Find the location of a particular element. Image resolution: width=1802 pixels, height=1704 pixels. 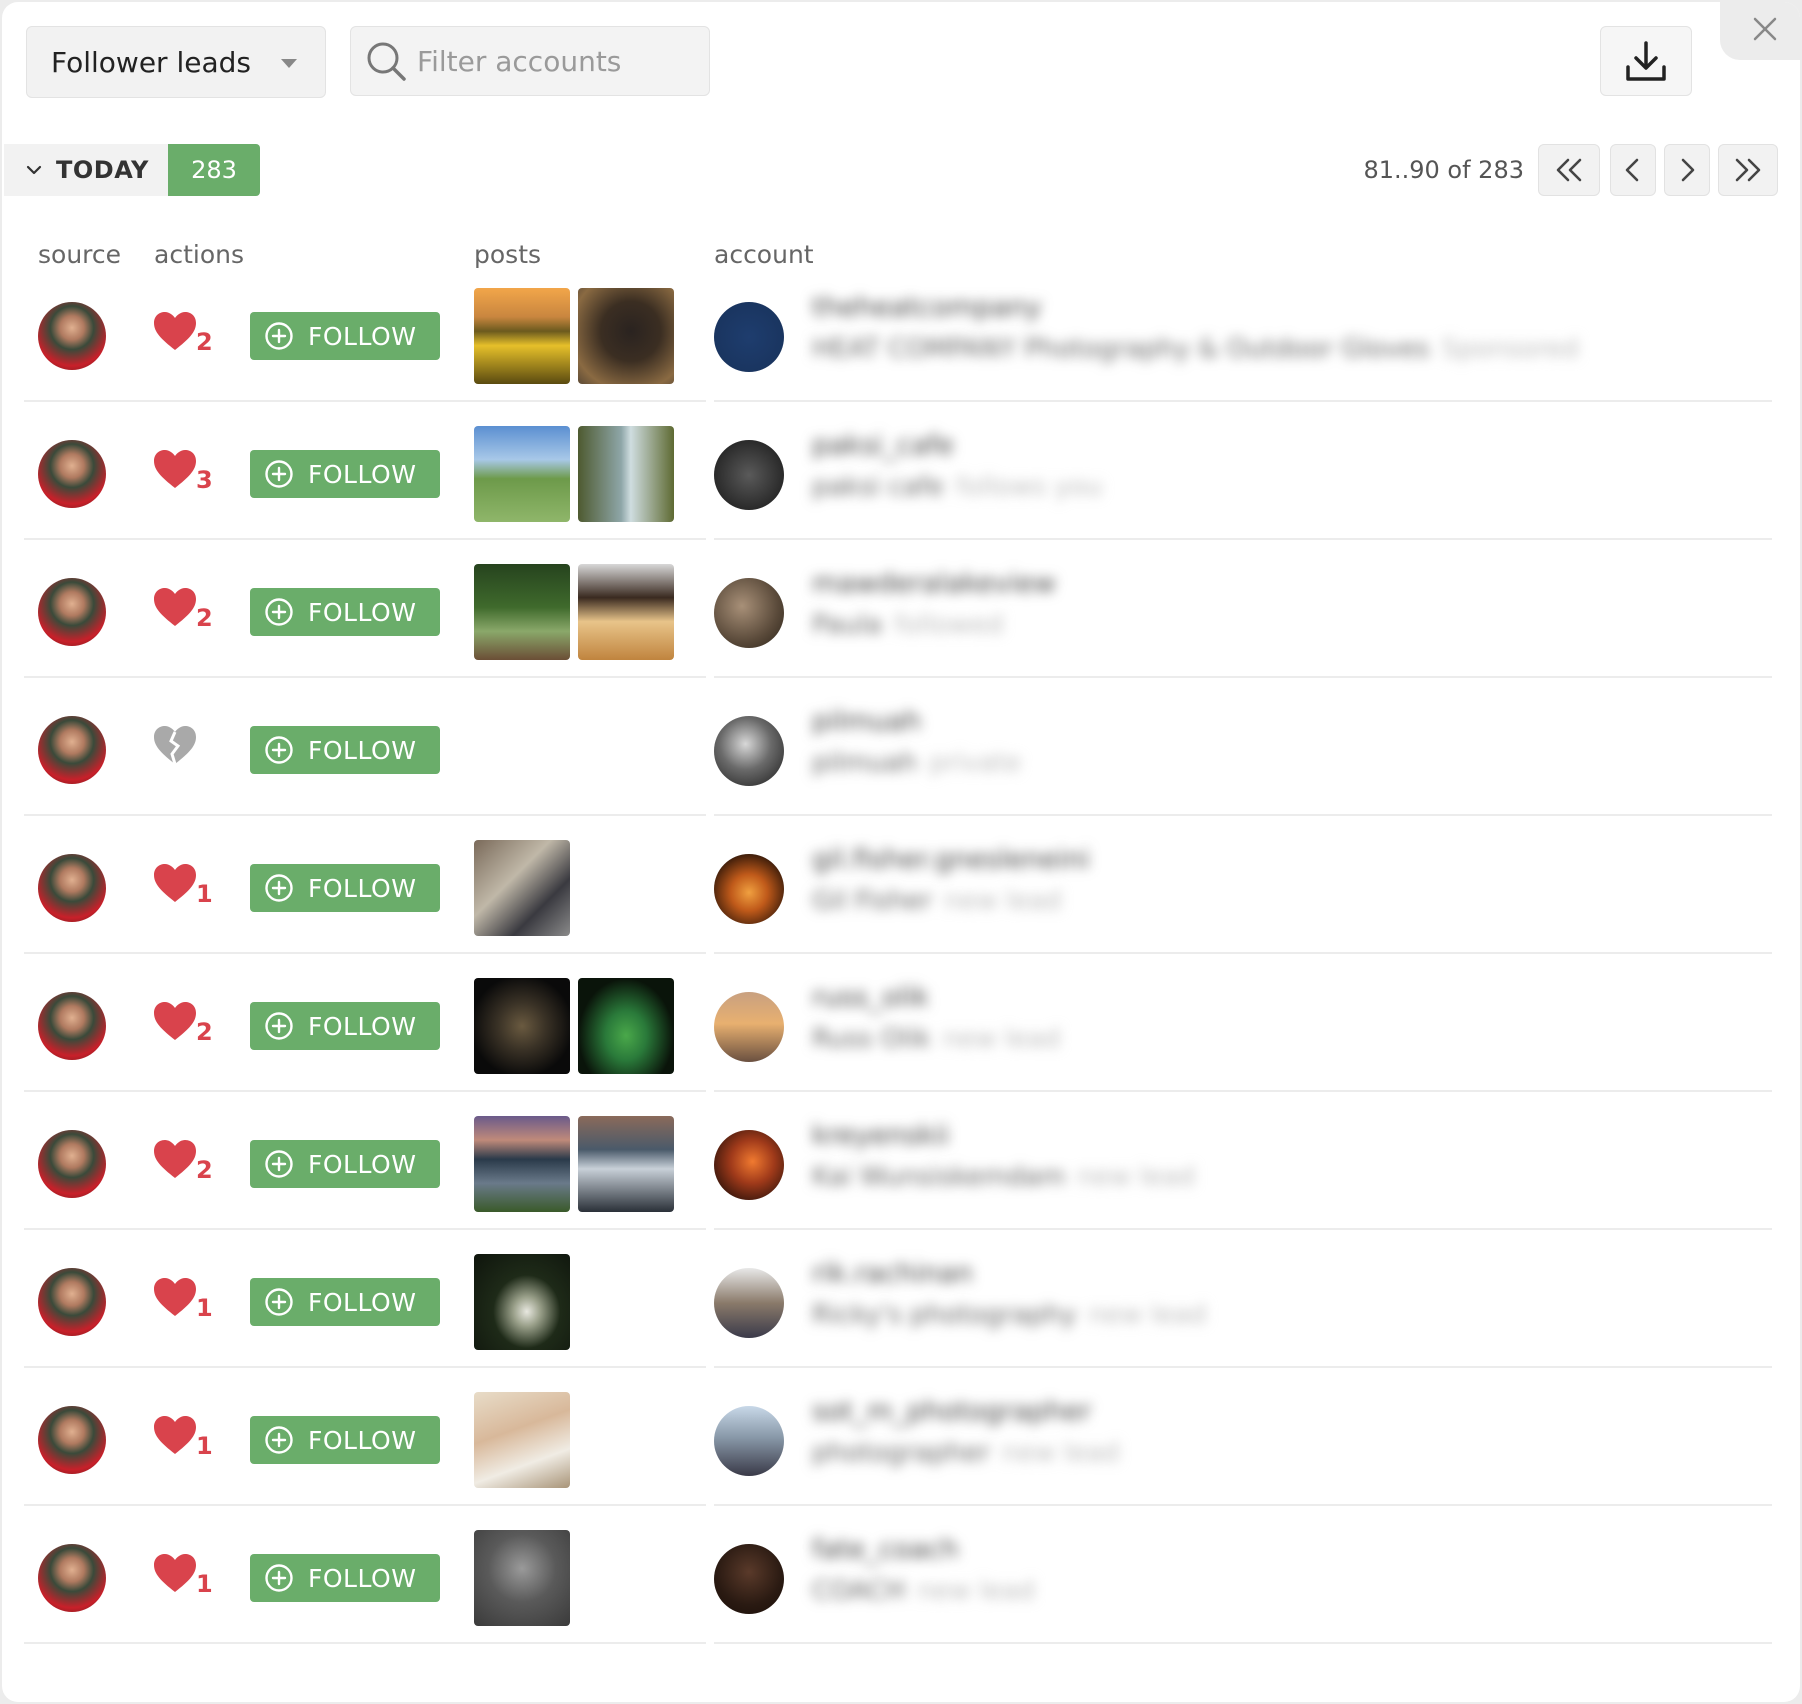

list-selector-dropdown: Follower leads is located at coordinates (176, 62).